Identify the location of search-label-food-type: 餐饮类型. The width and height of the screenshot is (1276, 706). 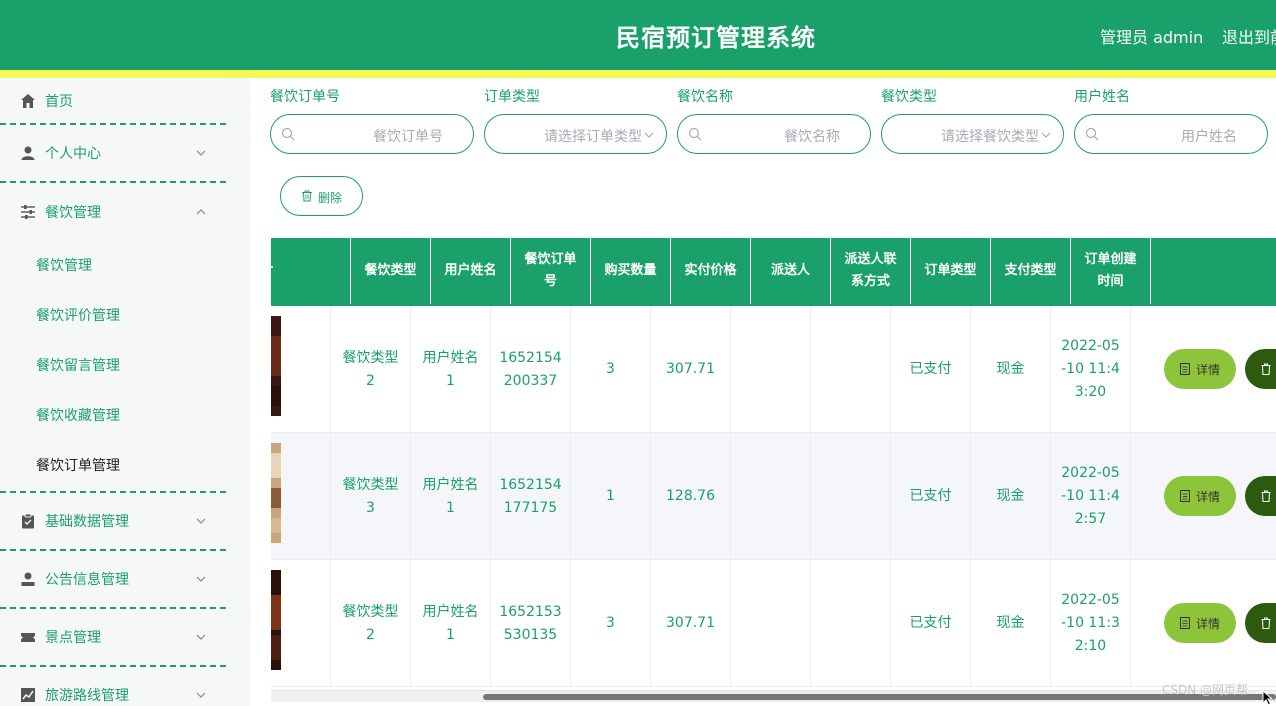
(909, 97).